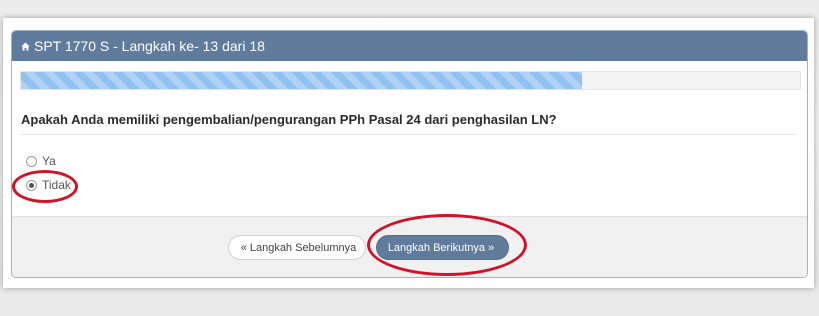 This screenshot has width=819, height=316. I want to click on home-icon, so click(25, 46).